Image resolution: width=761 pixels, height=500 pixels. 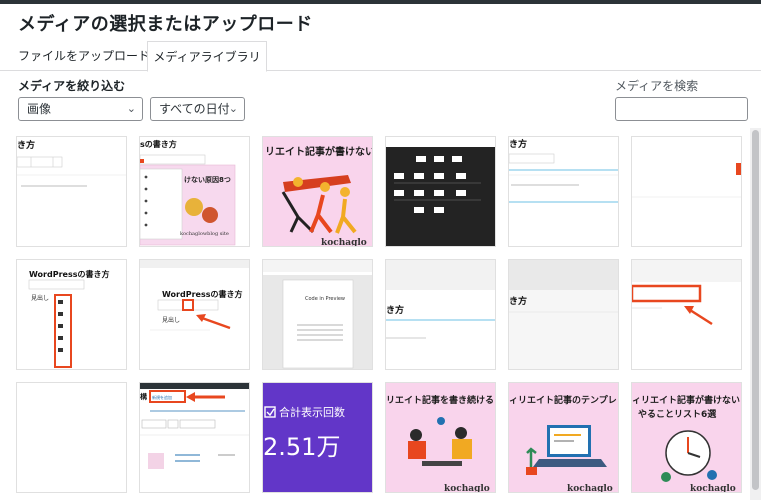 I want to click on media-type-select: 画像 ⌄, so click(x=80, y=109).